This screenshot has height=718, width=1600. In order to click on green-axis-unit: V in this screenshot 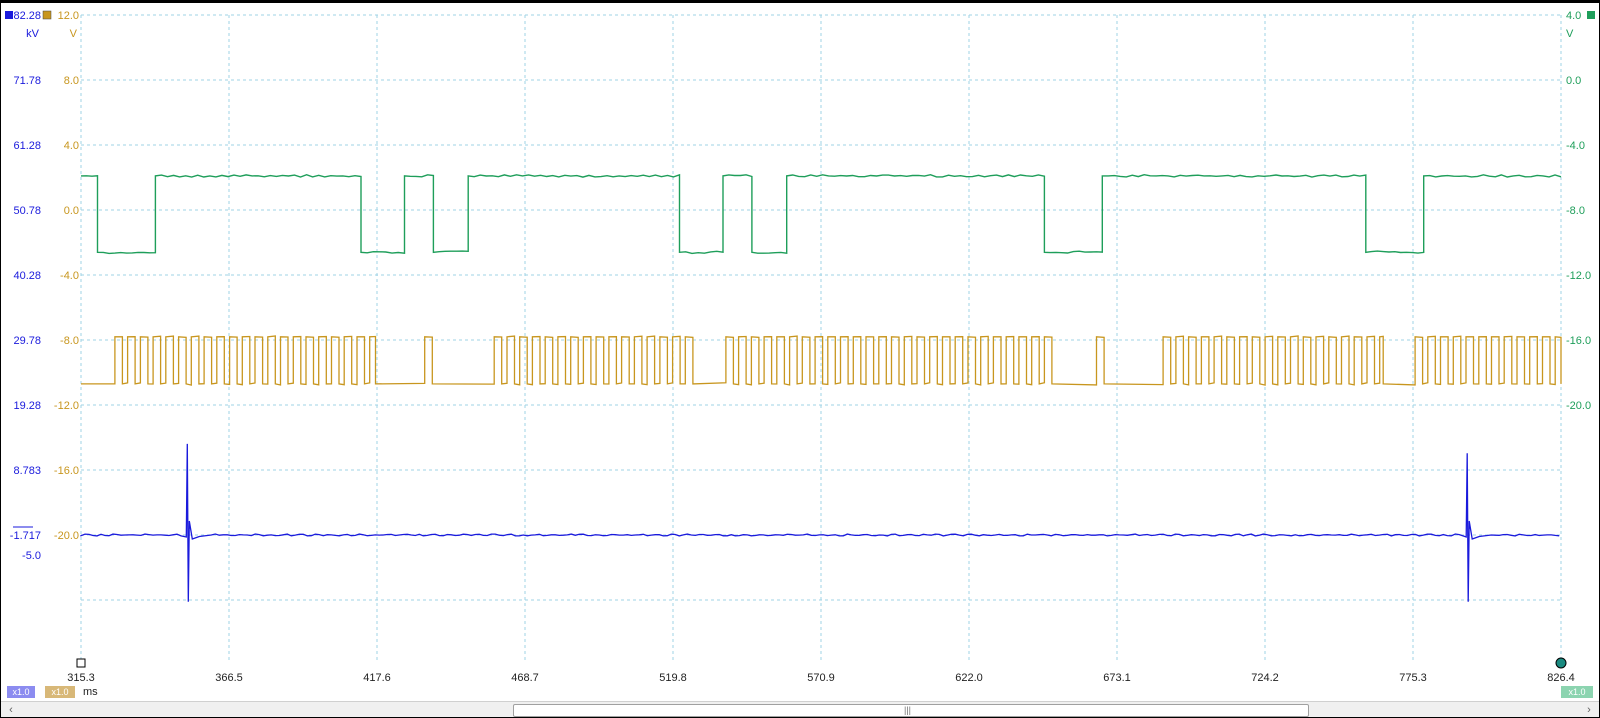, I will do `click(1570, 34)`.